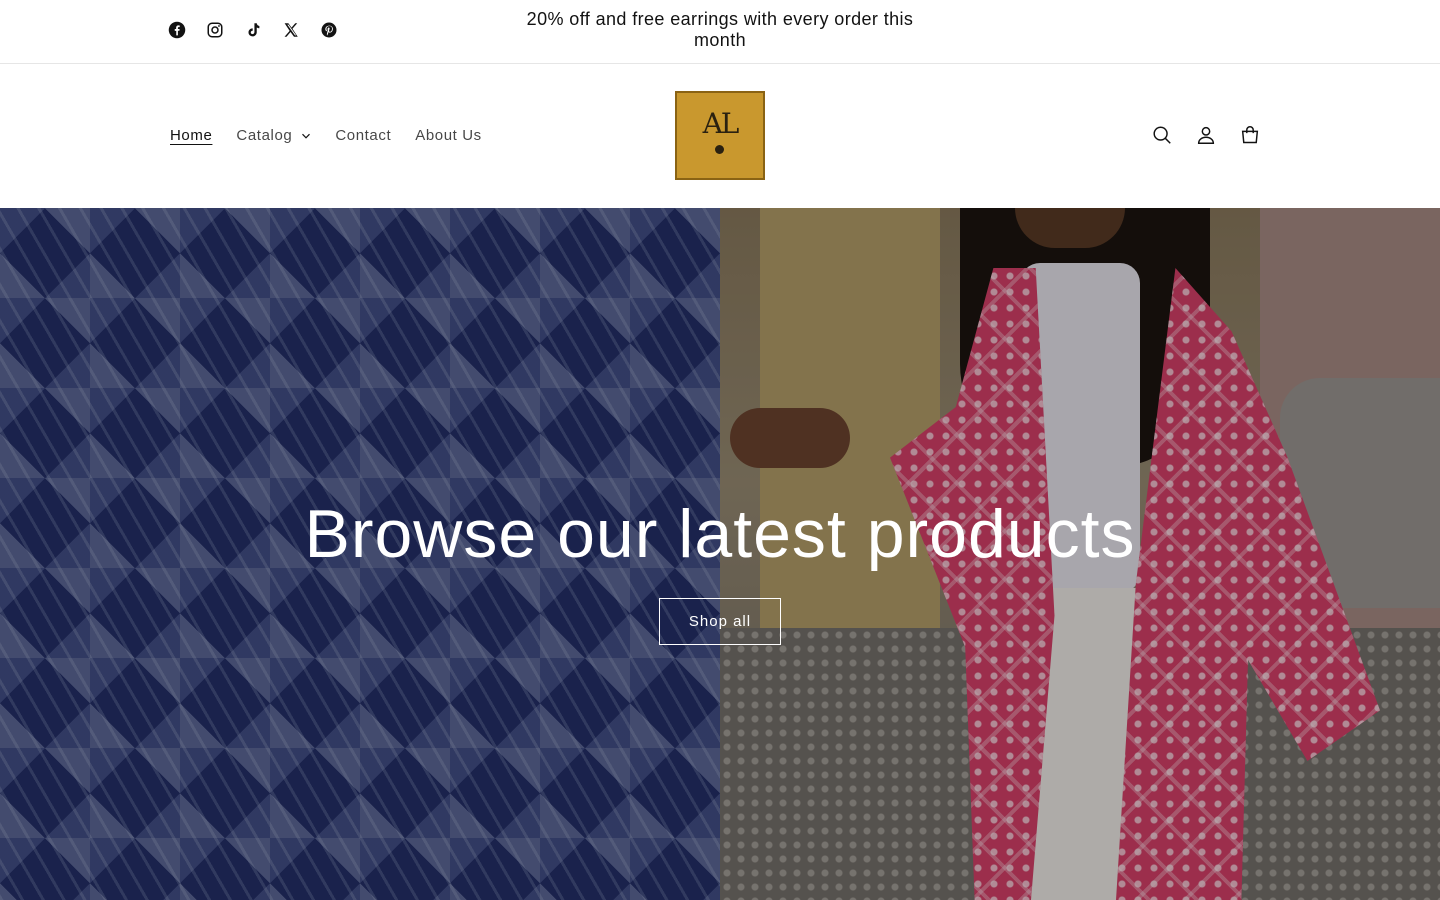 This screenshot has width=1440, height=900. What do you see at coordinates (448, 136) in the screenshot?
I see `nav-item-about: About Us` at bounding box center [448, 136].